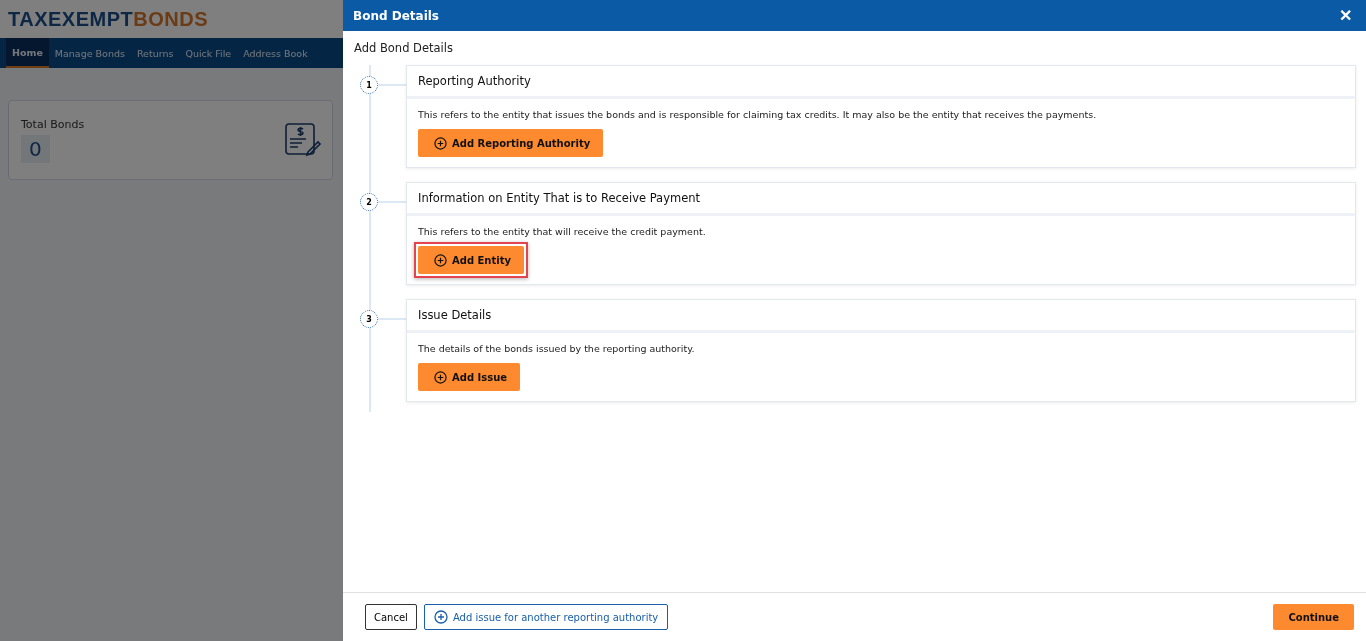 The image size is (1366, 641). What do you see at coordinates (881, 199) in the screenshot?
I see `step-title: Information on Entity That is to Receive Payment` at bounding box center [881, 199].